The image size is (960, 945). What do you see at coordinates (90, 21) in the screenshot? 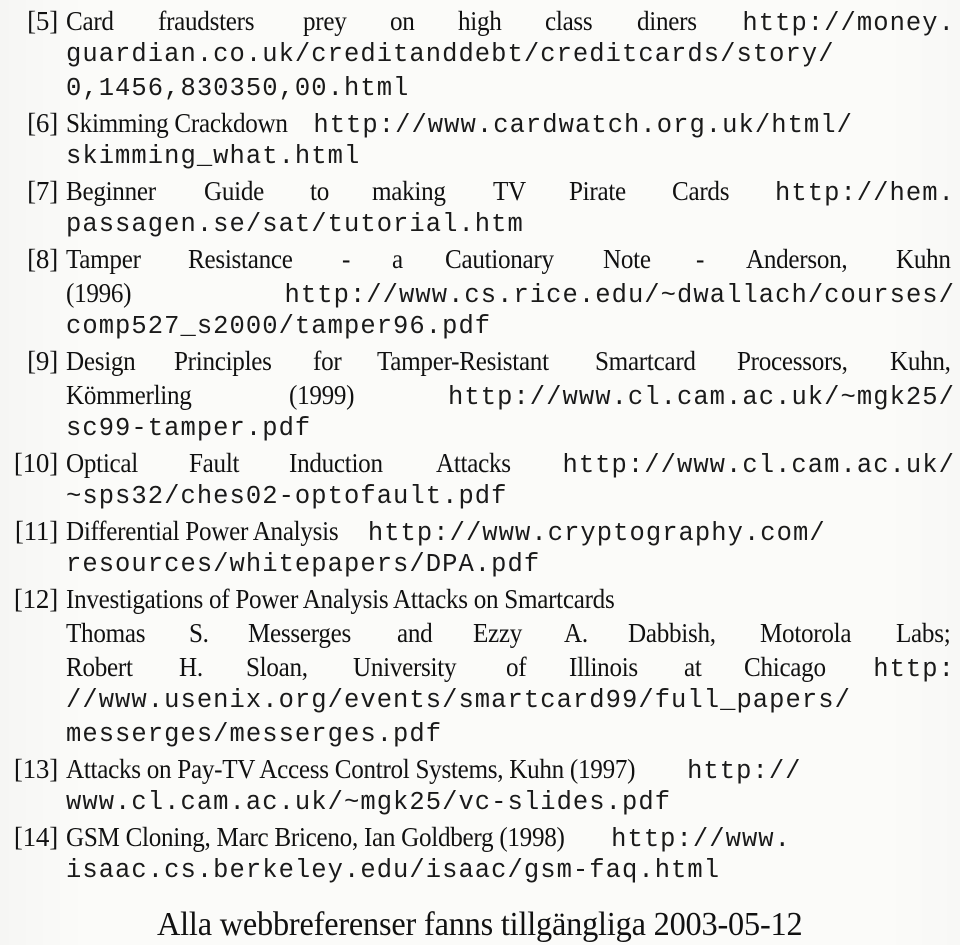
I see `reference-title-text: Card` at bounding box center [90, 21].